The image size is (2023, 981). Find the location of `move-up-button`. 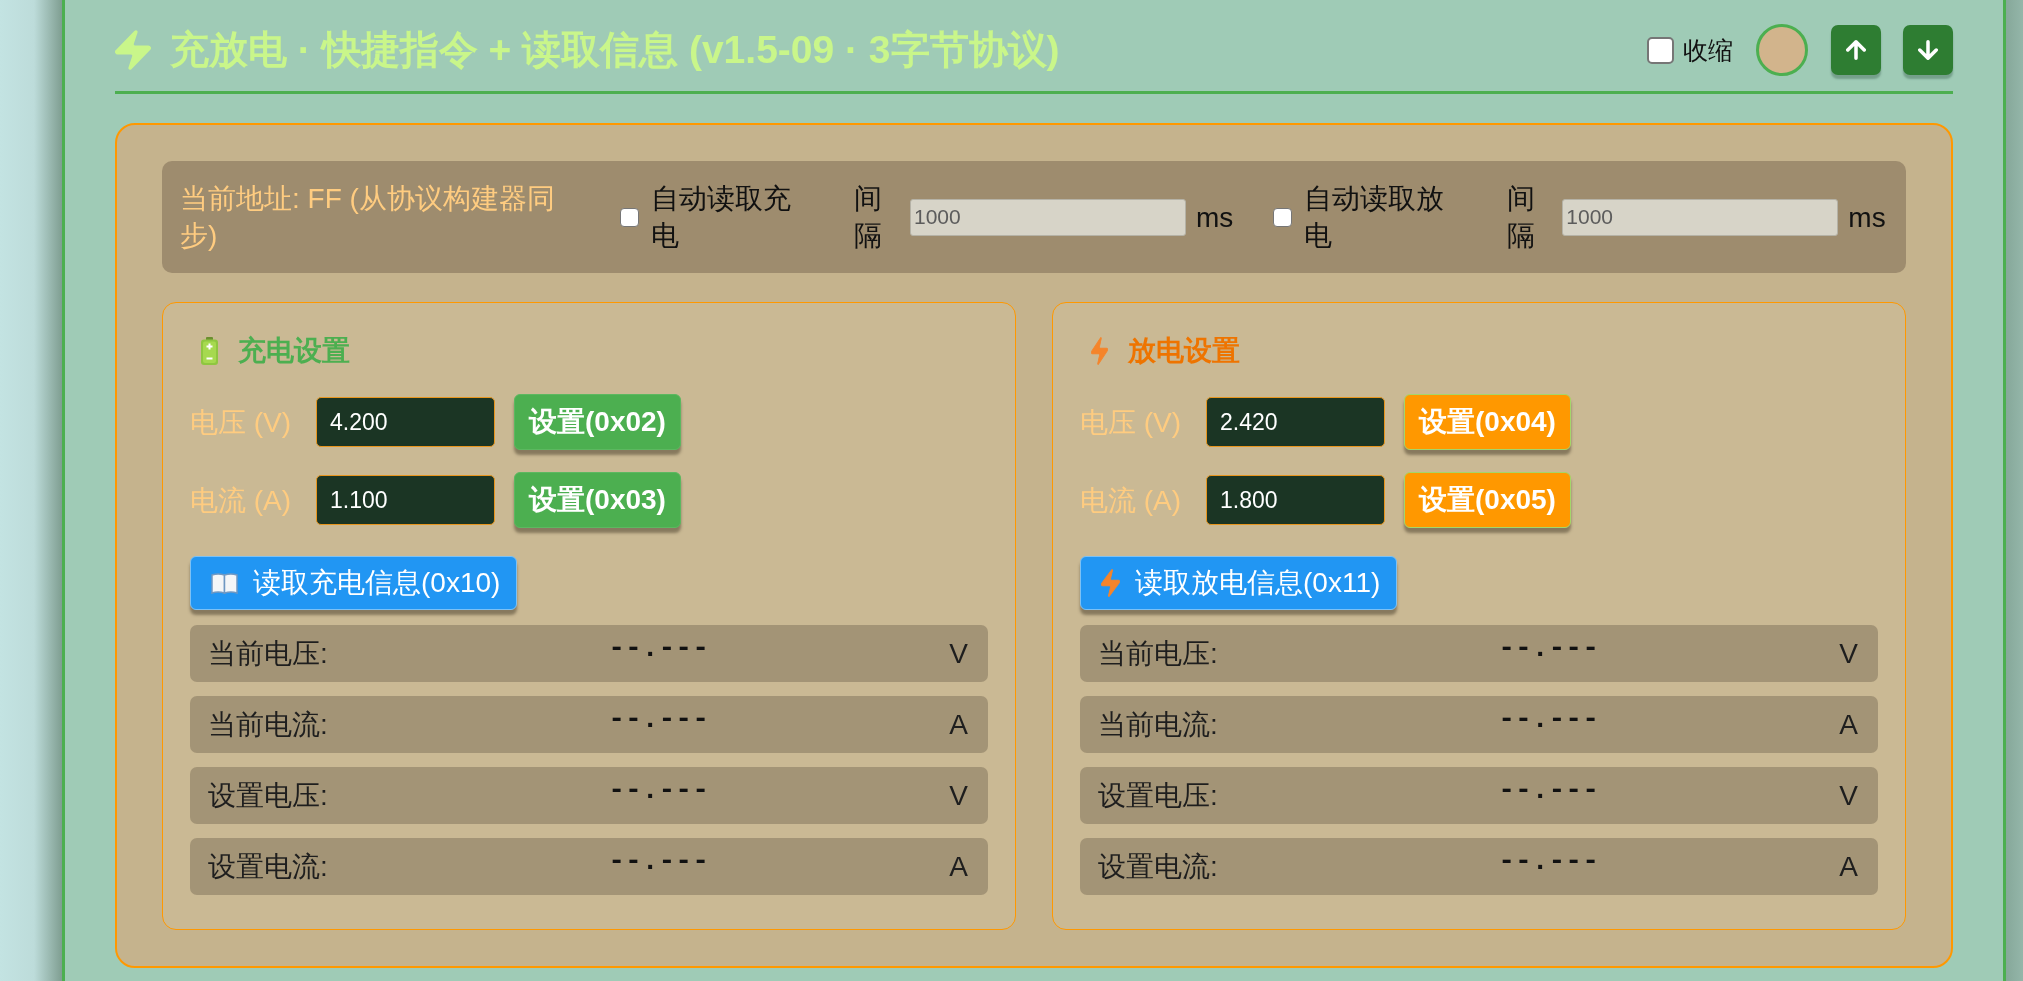

move-up-button is located at coordinates (1856, 50).